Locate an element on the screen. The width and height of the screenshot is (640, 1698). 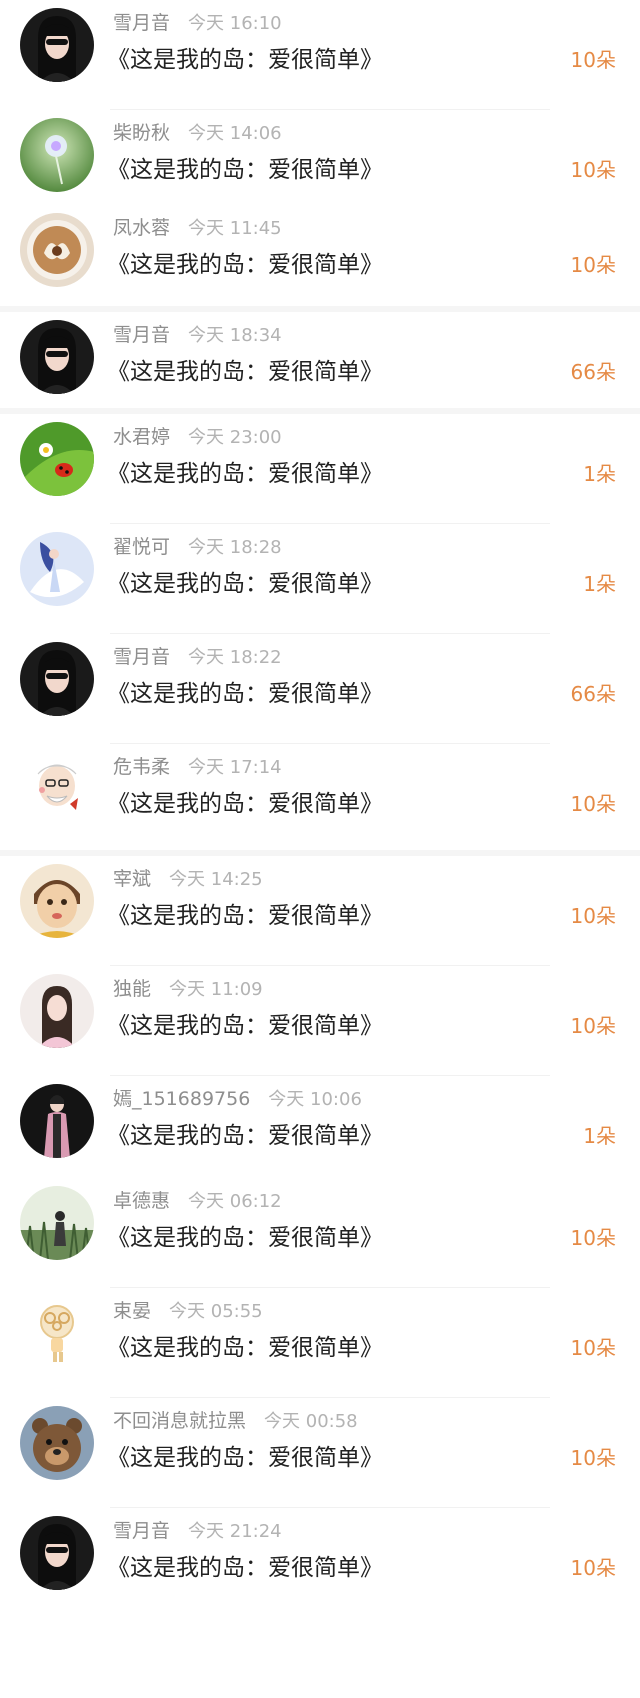
user-name: 危韦柔 is located at coordinates (141, 767).